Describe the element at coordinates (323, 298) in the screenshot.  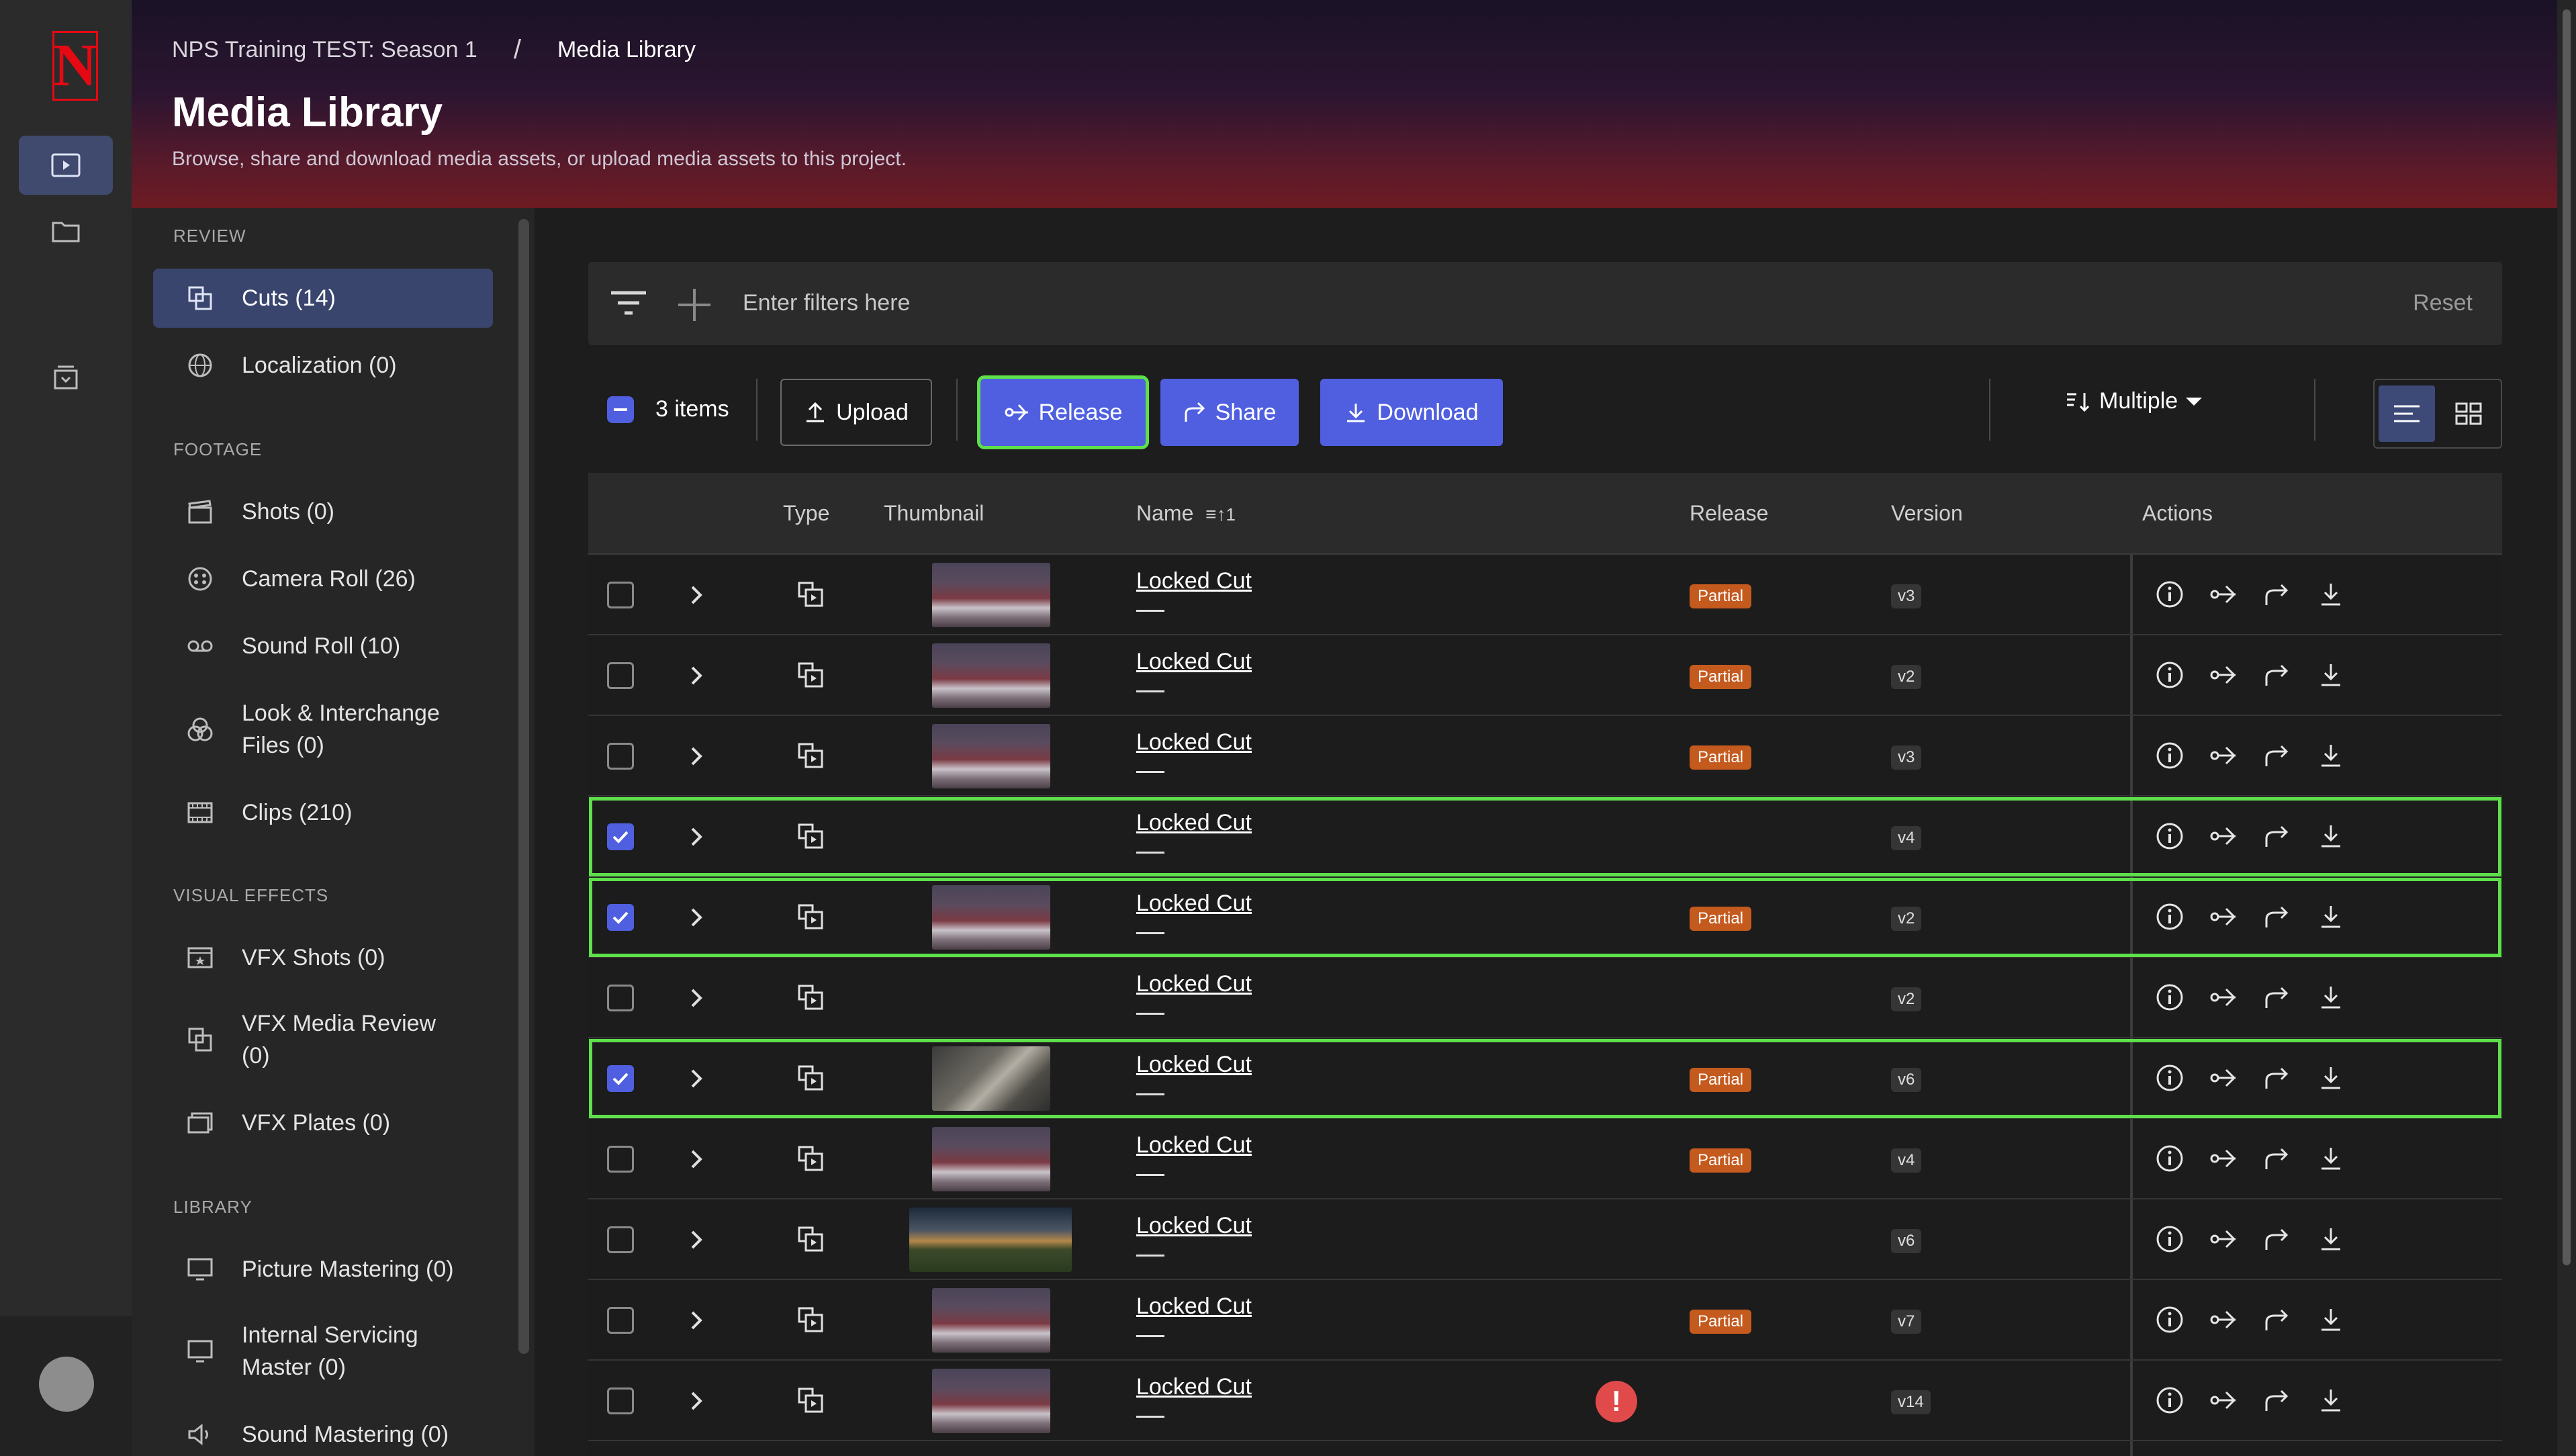
I see `sidebar-item-cuts: Cuts (14)` at that location.